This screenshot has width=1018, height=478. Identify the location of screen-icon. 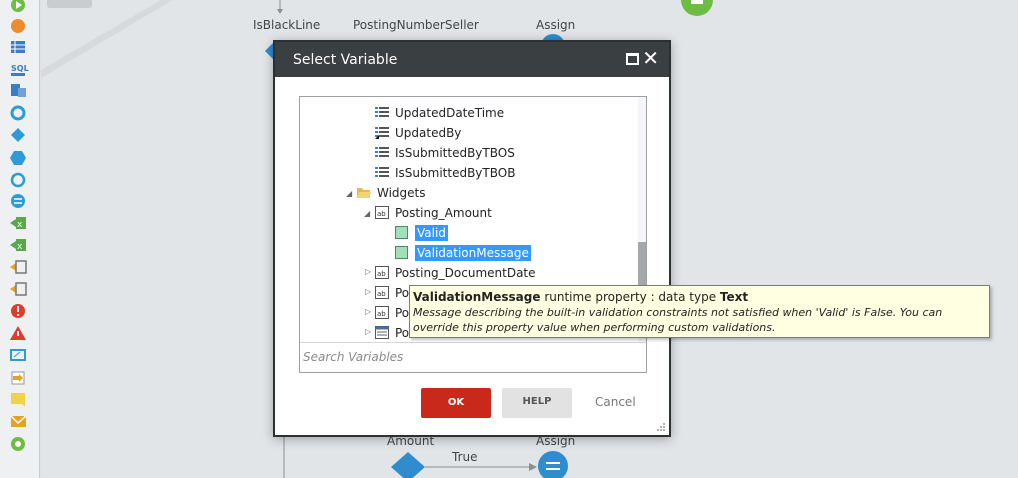
(18, 355).